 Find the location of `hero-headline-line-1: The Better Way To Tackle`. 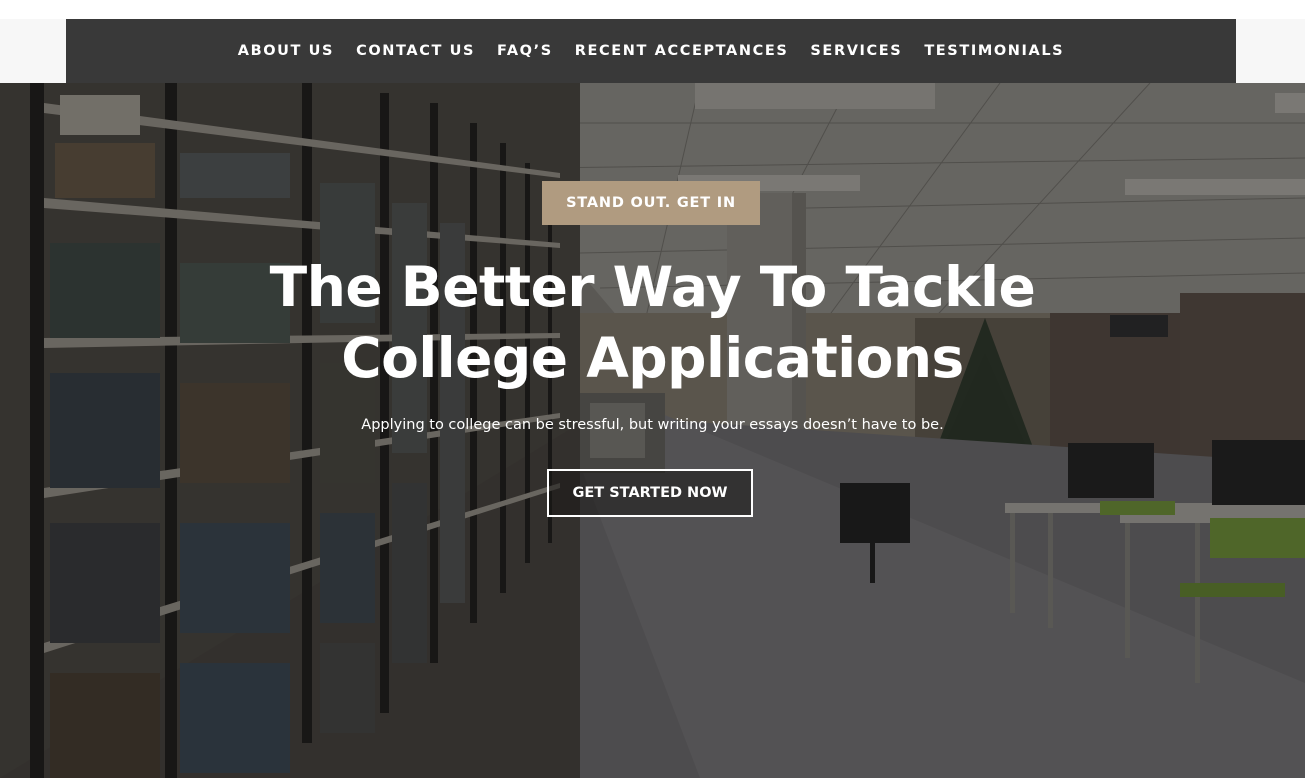

hero-headline-line-1: The Better Way To Tackle is located at coordinates (652, 287).